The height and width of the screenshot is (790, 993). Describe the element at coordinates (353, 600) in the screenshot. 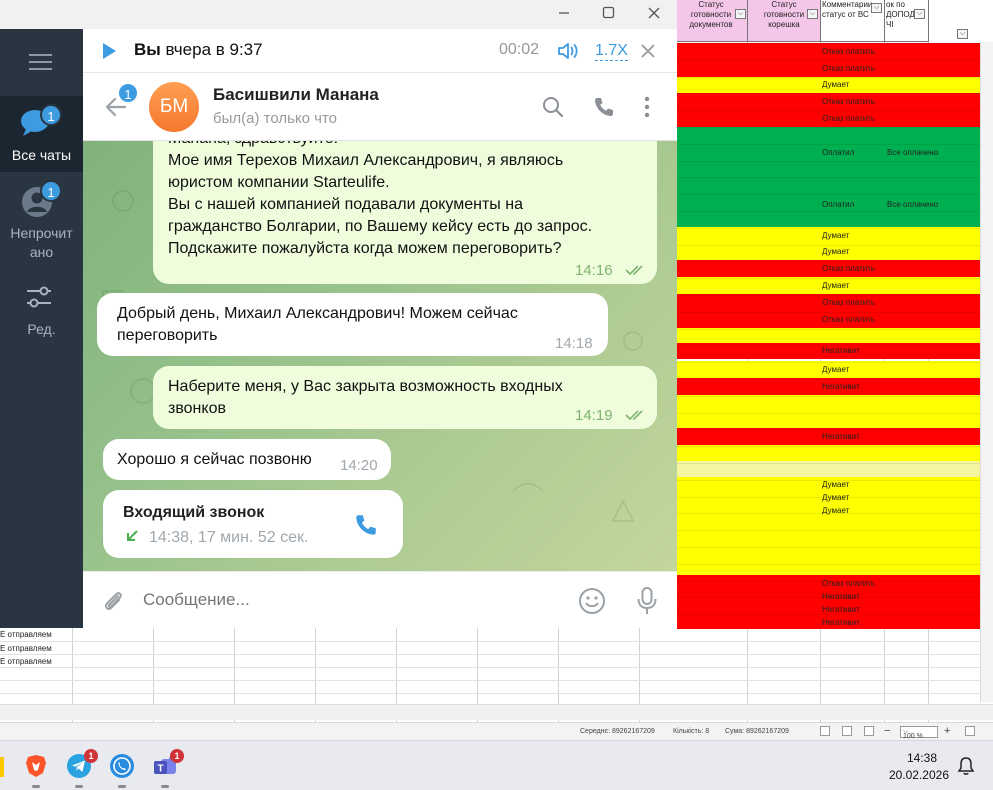

I see `message-input` at that location.